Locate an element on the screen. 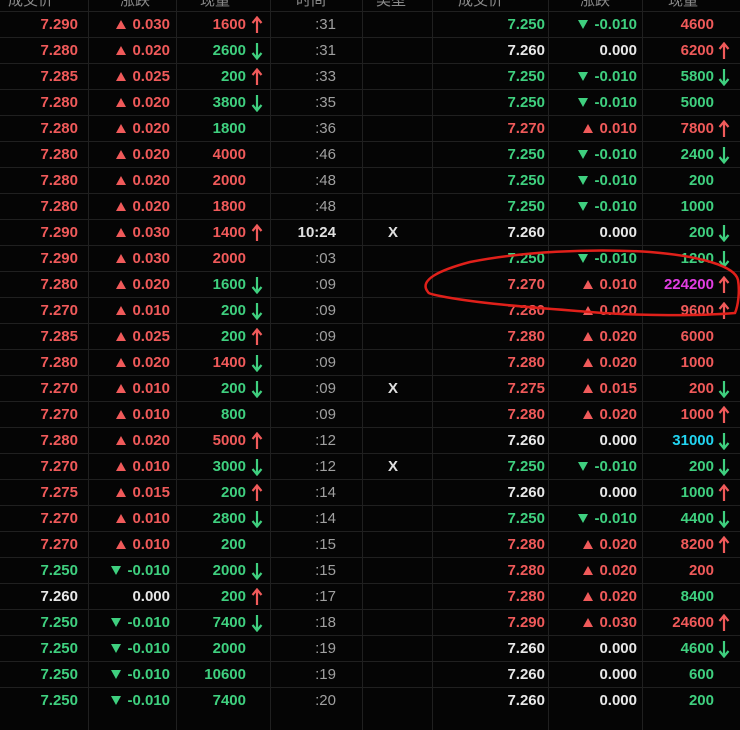 Image resolution: width=740 pixels, height=730 pixels. left-price: 7.260 is located at coordinates (59, 596).